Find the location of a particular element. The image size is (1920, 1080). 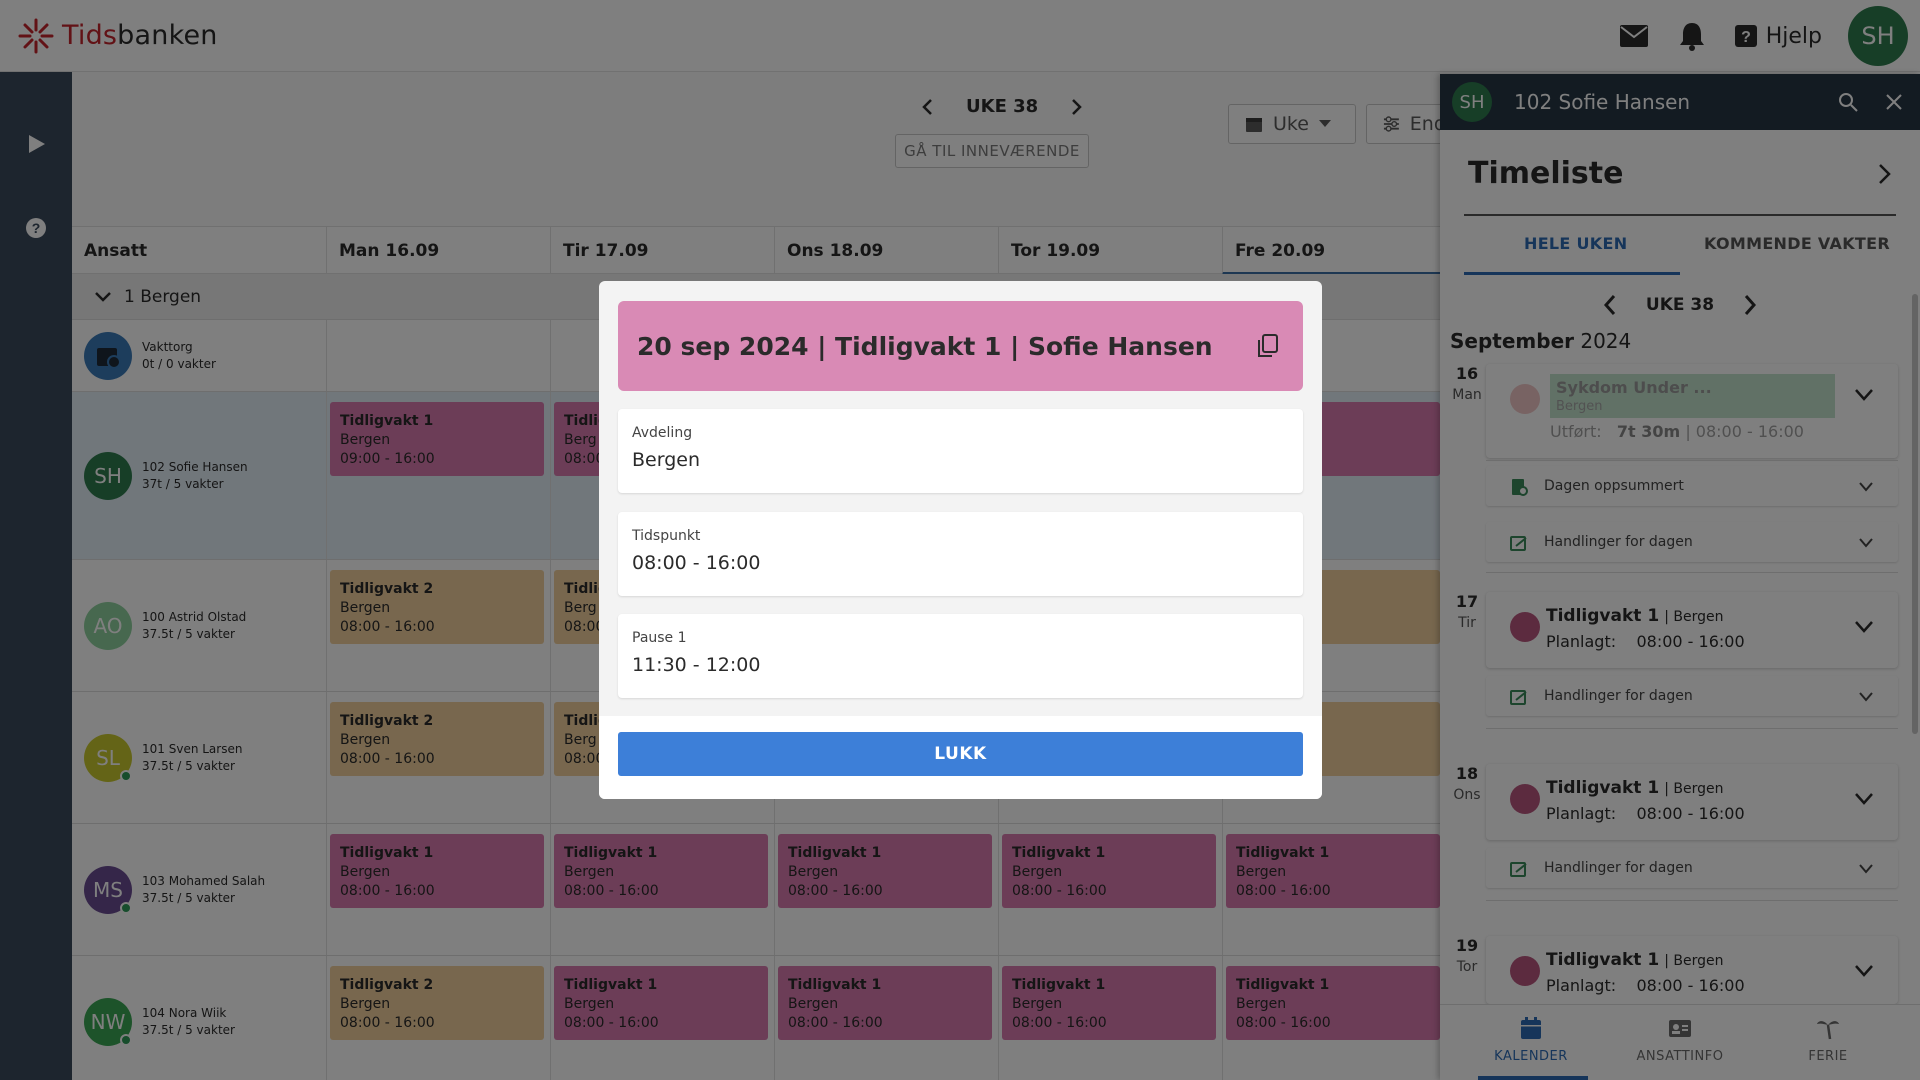

time-field: Tidspunkt 08:00 - 16:00 is located at coordinates (960, 554).